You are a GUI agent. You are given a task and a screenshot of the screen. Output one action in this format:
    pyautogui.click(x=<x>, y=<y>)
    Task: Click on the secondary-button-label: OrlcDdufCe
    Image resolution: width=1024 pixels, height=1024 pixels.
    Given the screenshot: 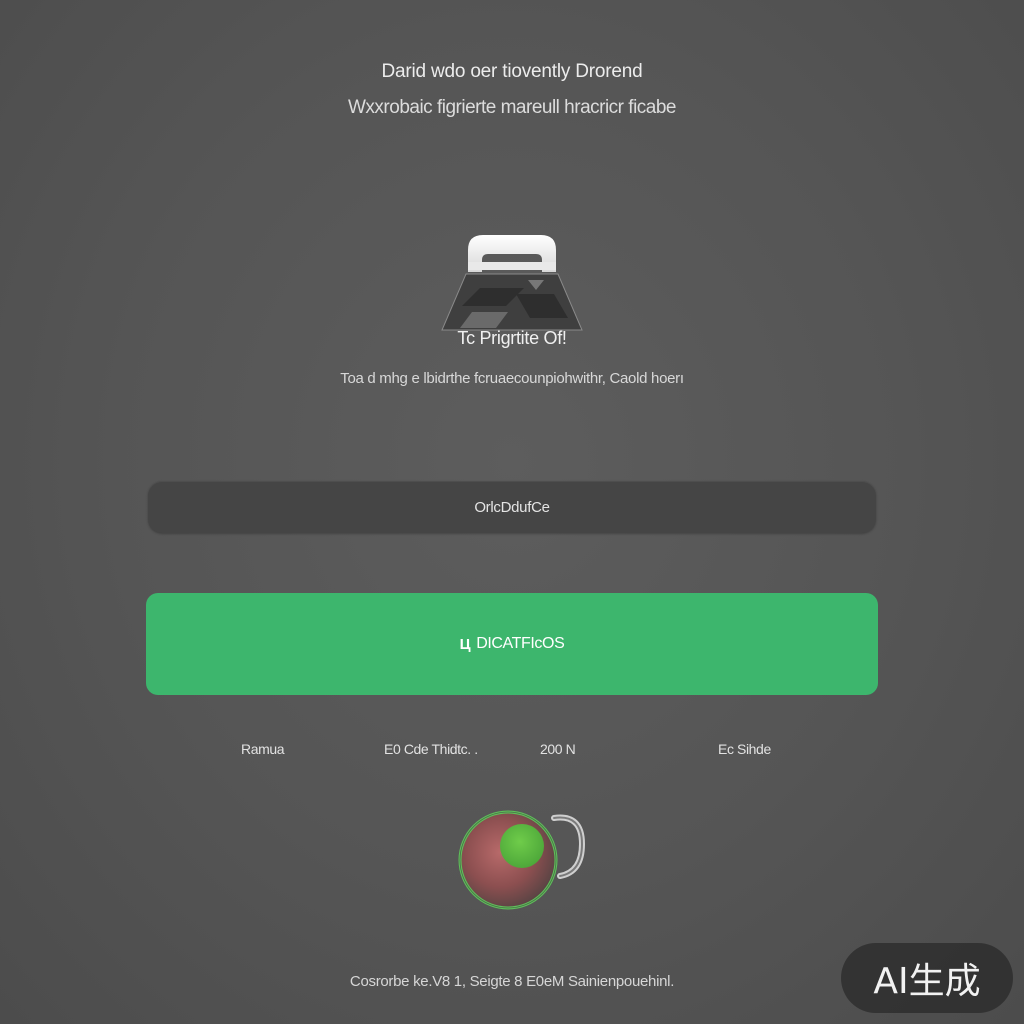 What is the action you would take?
    pyautogui.click(x=512, y=507)
    